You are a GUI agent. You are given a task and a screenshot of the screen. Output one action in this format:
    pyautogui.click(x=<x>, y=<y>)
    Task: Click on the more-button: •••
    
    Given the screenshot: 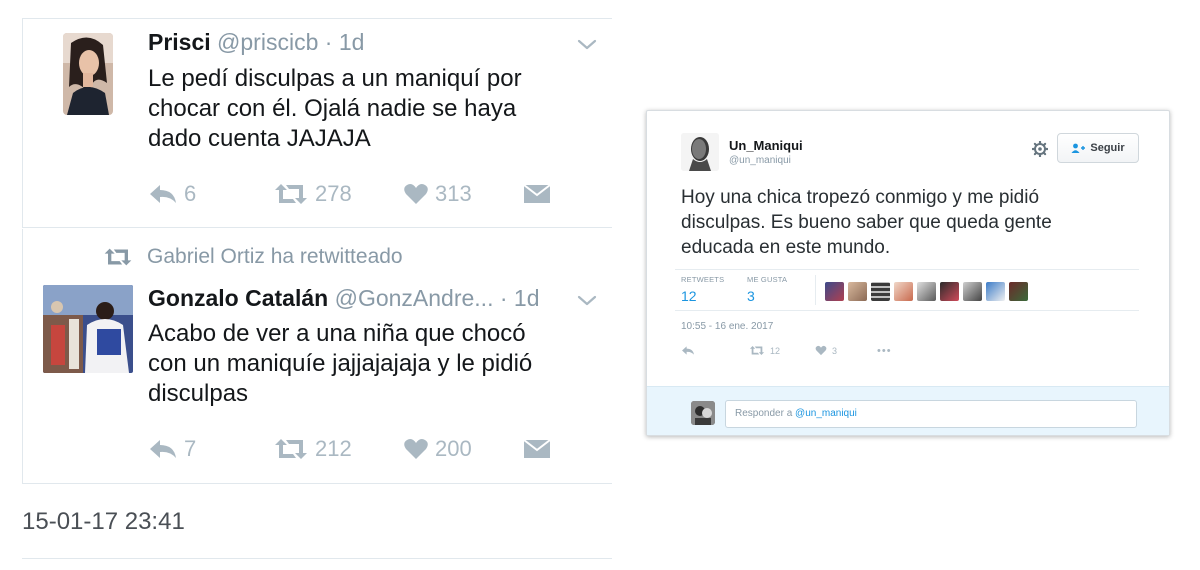 What is the action you would take?
    pyautogui.click(x=884, y=351)
    